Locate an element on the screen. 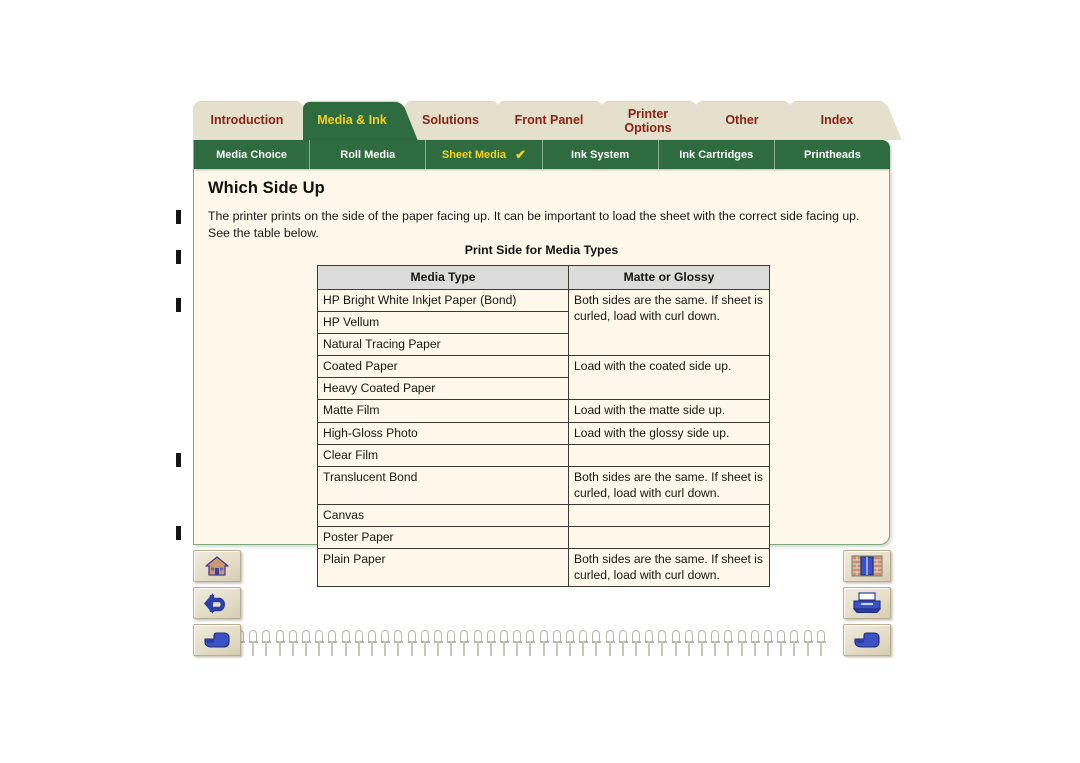  tab-index: Index is located at coordinates (837, 121).